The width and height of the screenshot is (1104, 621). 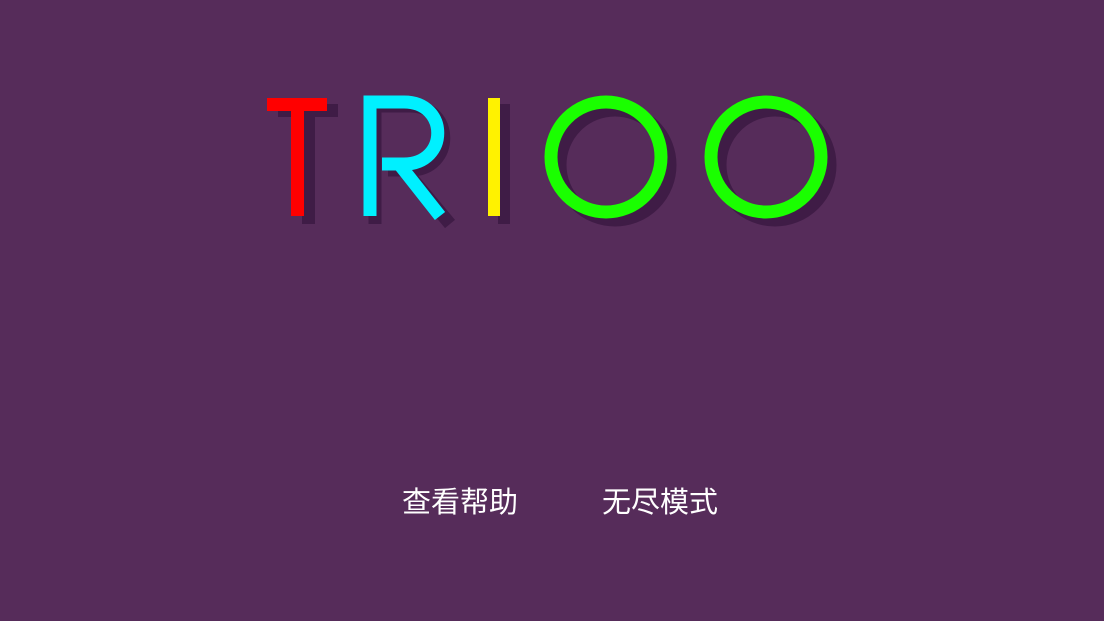 I want to click on logo-letter-o-second, so click(x=766, y=157).